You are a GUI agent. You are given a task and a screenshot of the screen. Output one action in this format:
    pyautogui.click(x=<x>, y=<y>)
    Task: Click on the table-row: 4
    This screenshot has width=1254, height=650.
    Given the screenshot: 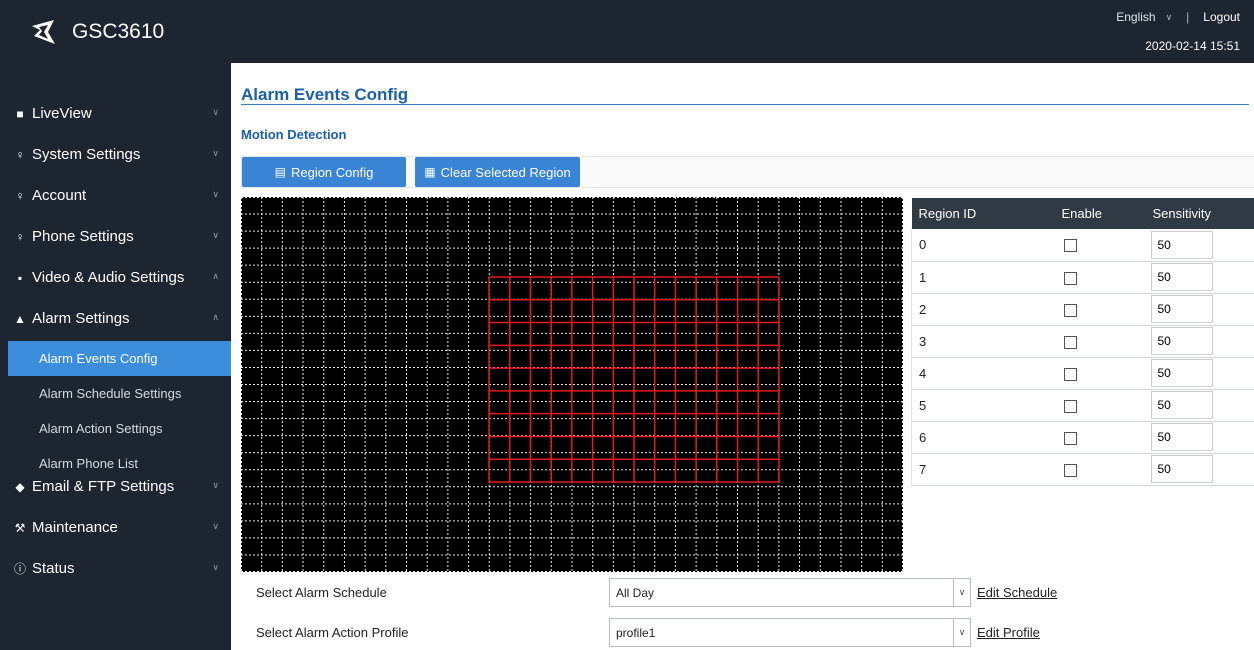 What is the action you would take?
    pyautogui.click(x=1082, y=373)
    